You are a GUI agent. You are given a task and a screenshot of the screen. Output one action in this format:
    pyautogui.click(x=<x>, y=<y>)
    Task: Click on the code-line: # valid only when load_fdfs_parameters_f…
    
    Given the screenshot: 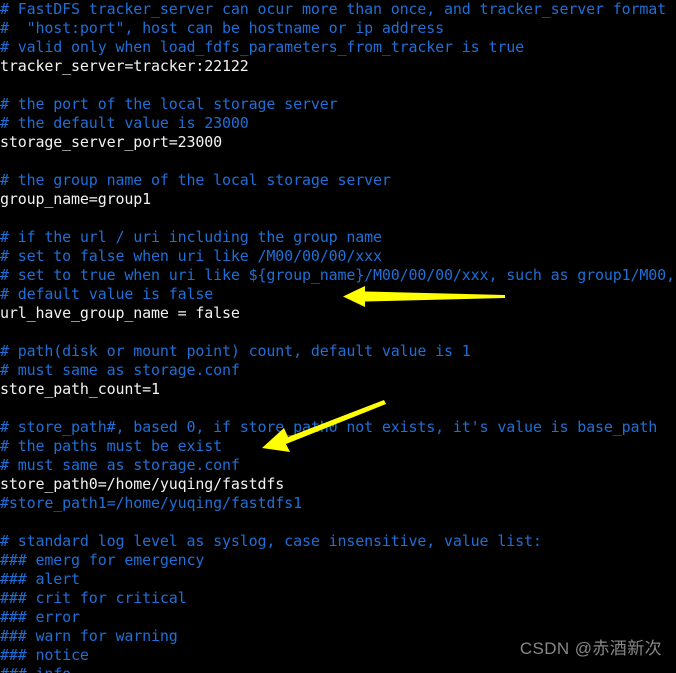 What is the action you would take?
    pyautogui.click(x=262, y=47)
    